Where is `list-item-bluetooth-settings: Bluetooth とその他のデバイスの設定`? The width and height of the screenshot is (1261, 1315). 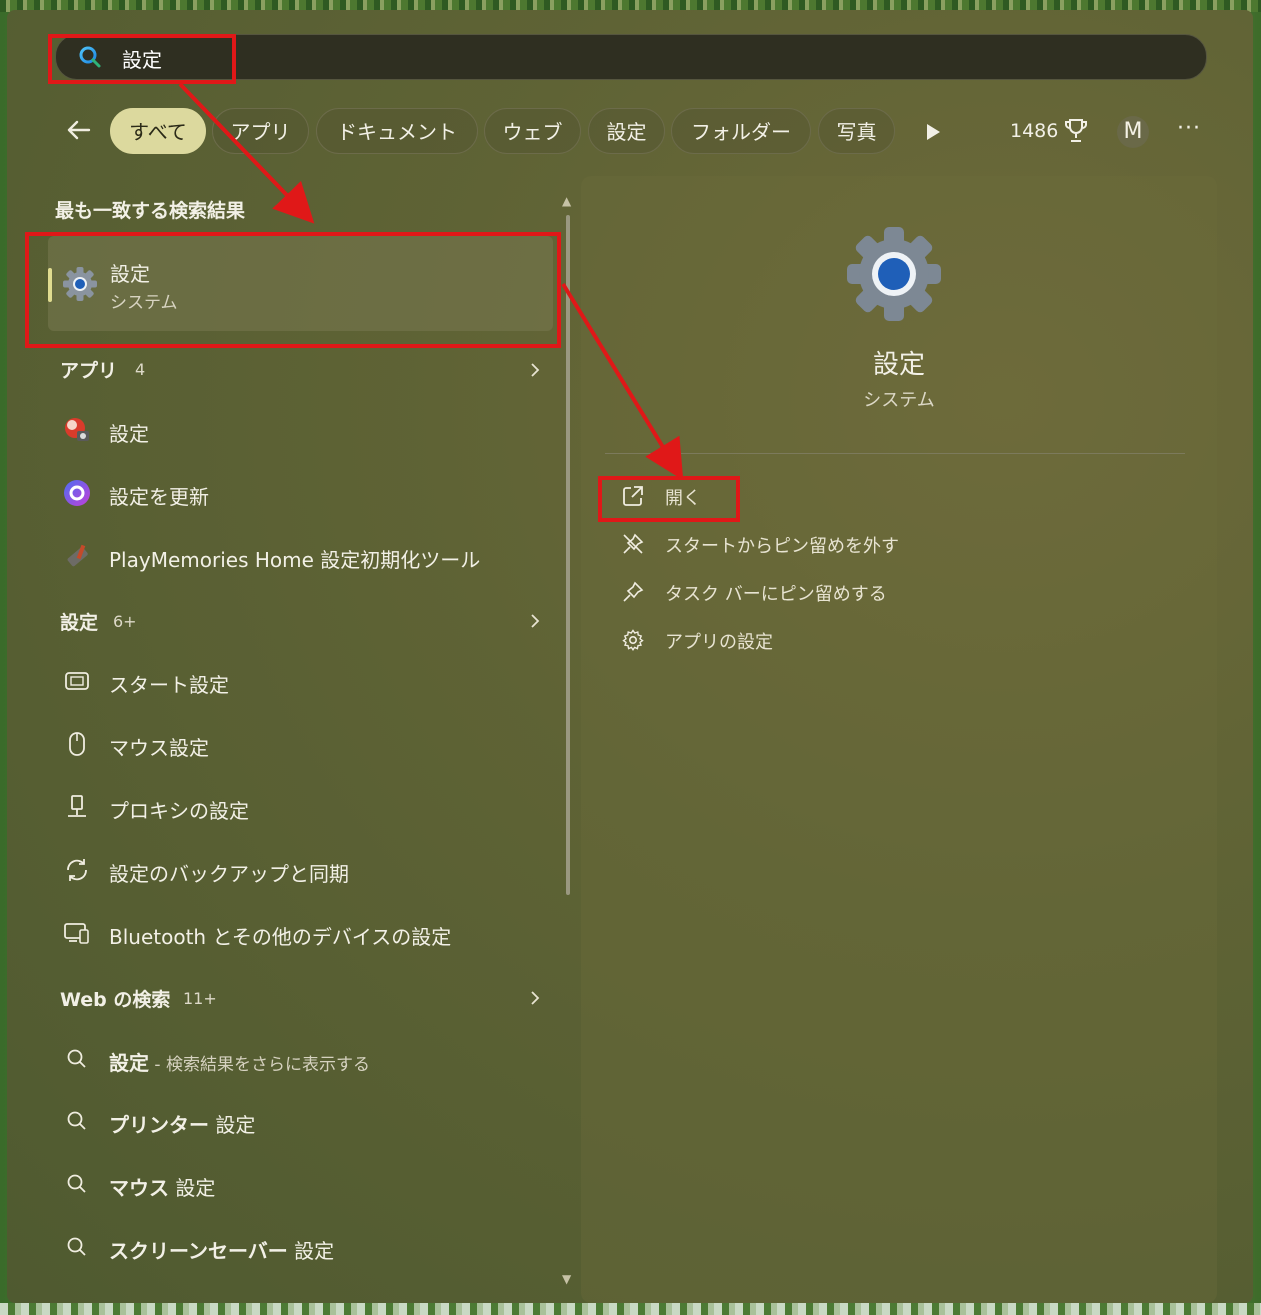 list-item-bluetooth-settings: Bluetooth とその他のデバイスの設定 is located at coordinates (309, 933).